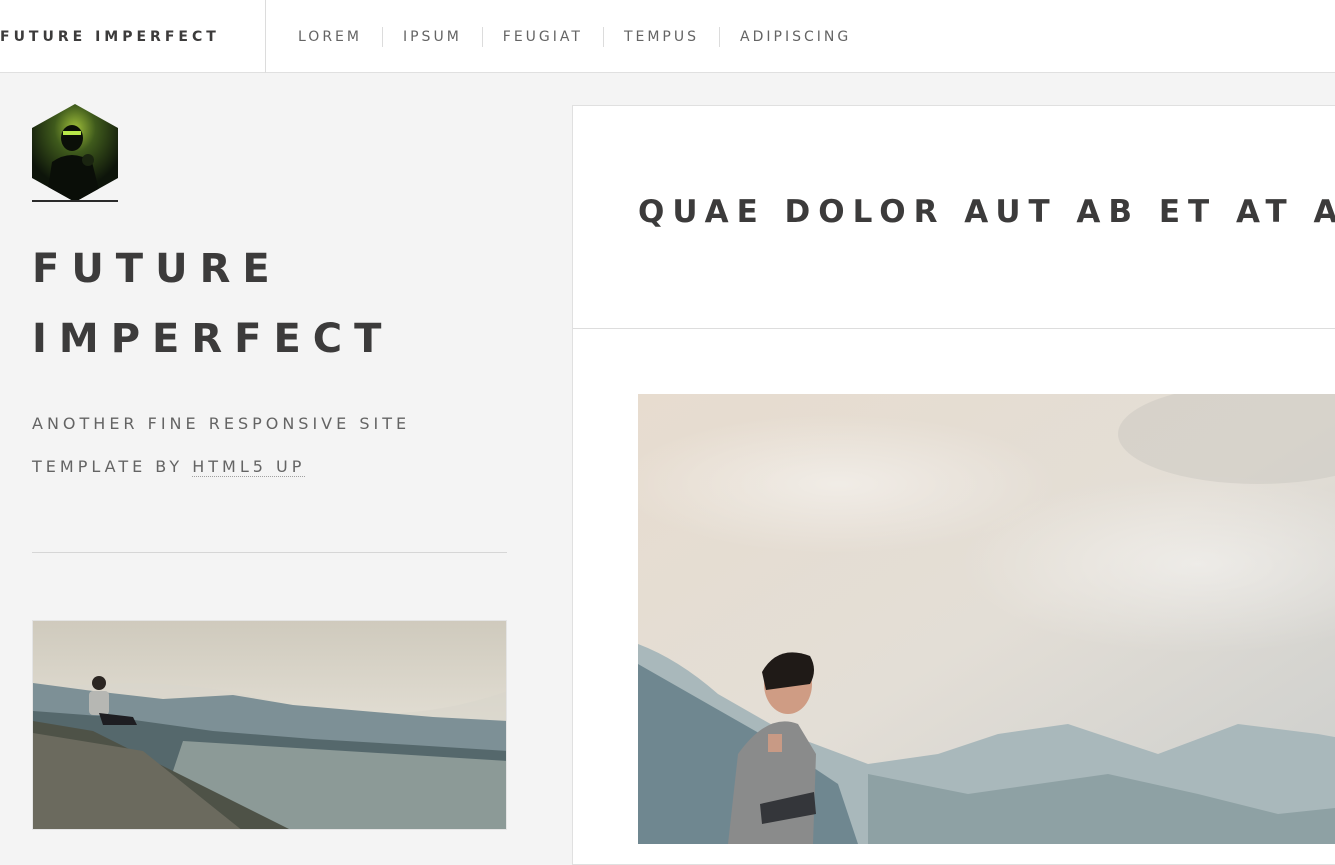  I want to click on main-nav: LOREM IPSUM FEUGIAT TEMPUS ADIPISCING, so click(568, 36).